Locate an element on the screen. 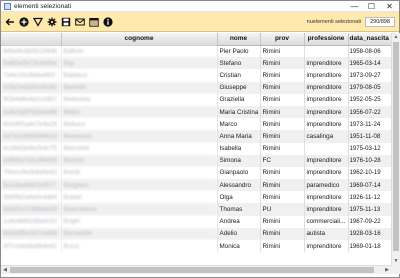  cell-nome: Olga is located at coordinates (239, 197).